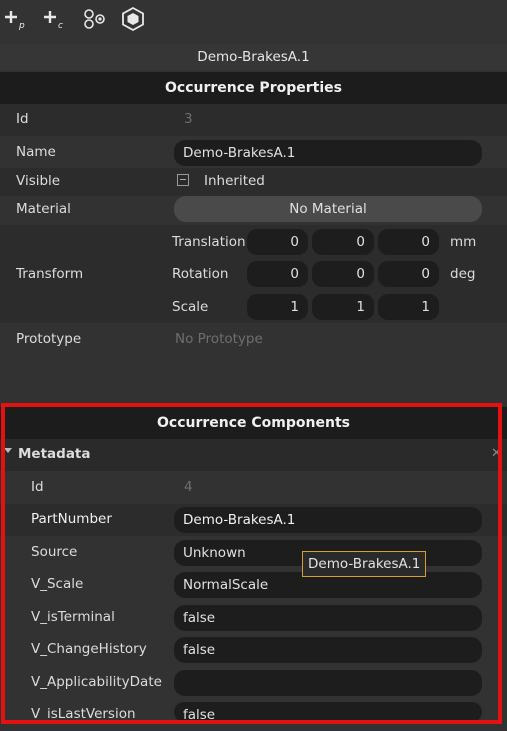 This screenshot has width=507, height=731. What do you see at coordinates (60, 26) in the screenshot?
I see `add-component-sub: c` at bounding box center [60, 26].